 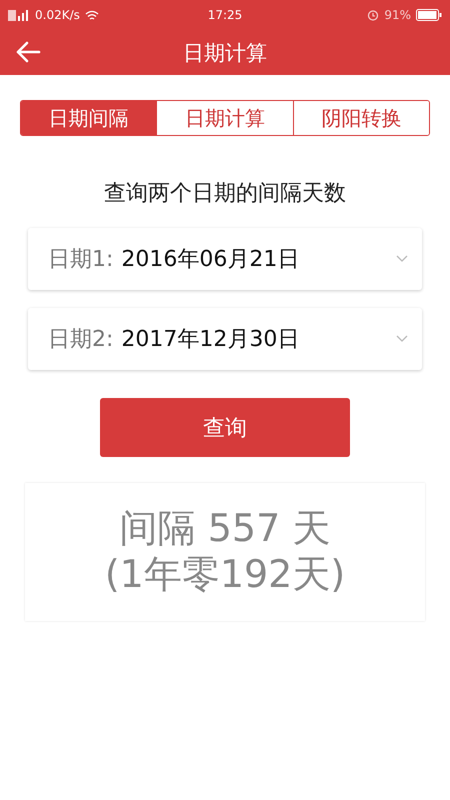 I want to click on subtitle: 查询两个日期的间隔天数, so click(x=225, y=194).